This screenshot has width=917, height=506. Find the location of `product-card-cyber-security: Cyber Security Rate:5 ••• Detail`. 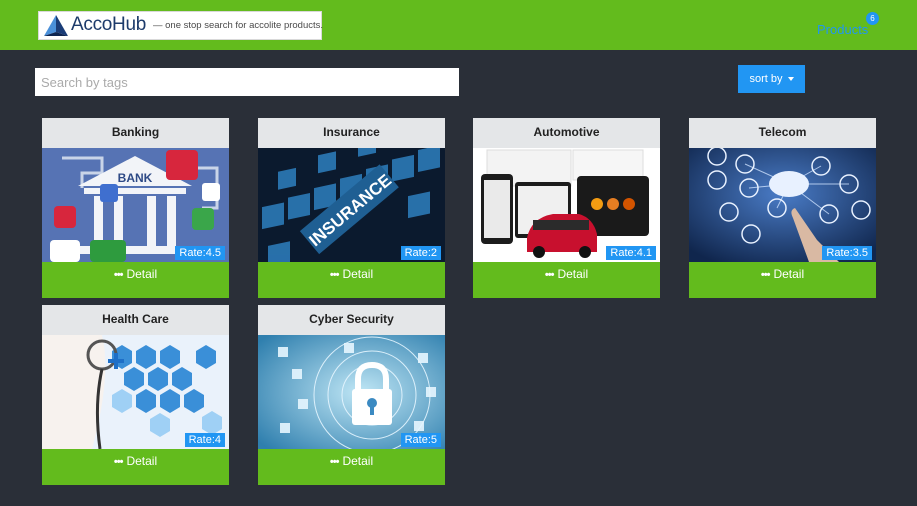

product-card-cyber-security: Cyber Security Rate:5 ••• Detail is located at coordinates (351, 395).